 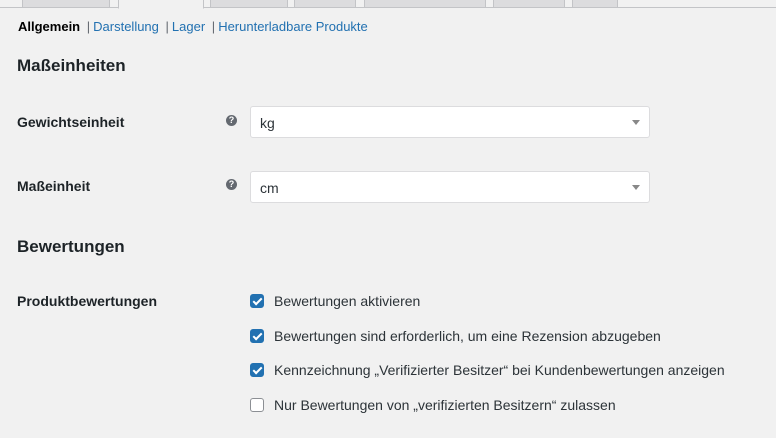 What do you see at coordinates (450, 122) in the screenshot?
I see `weight-unit-select: kg` at bounding box center [450, 122].